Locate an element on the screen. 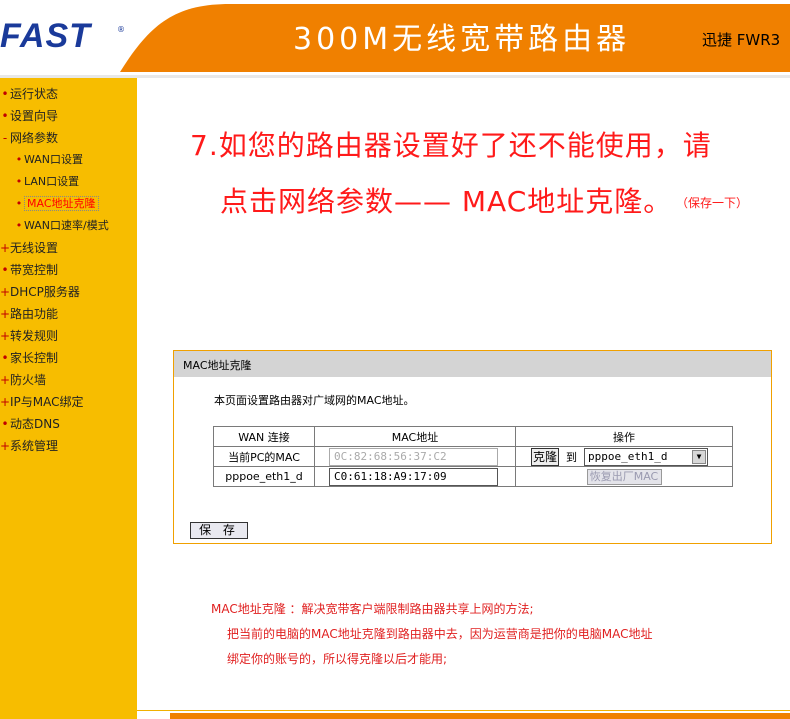  col-header-mac: MAC地址 is located at coordinates (415, 436).